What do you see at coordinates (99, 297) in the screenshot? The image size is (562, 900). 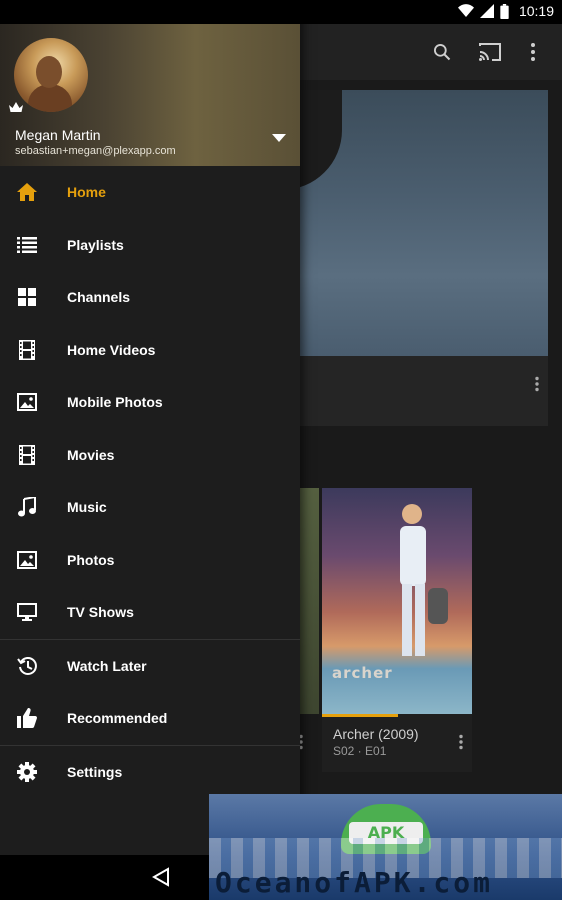 I see `menu-item-label: Channels` at bounding box center [99, 297].